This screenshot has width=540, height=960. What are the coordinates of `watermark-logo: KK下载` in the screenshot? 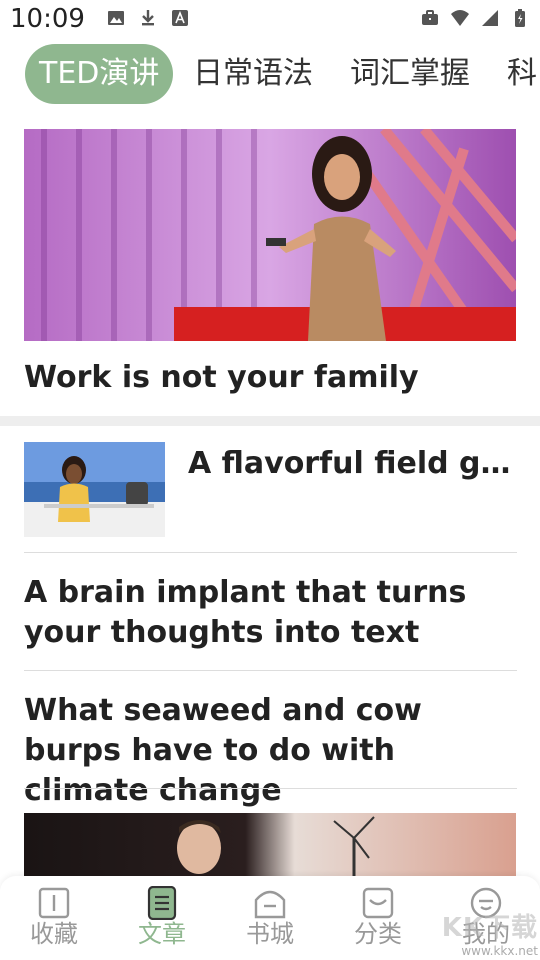 It's located at (489, 928).